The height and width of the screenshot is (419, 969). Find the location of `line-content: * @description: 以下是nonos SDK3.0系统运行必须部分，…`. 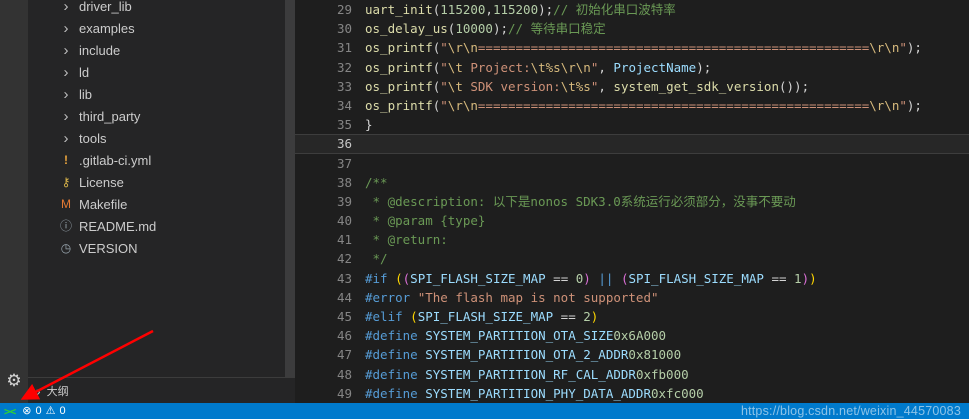

line-content: * @description: 以下是nonos SDK3.0系统运行必须部分，… is located at coordinates (580, 201).